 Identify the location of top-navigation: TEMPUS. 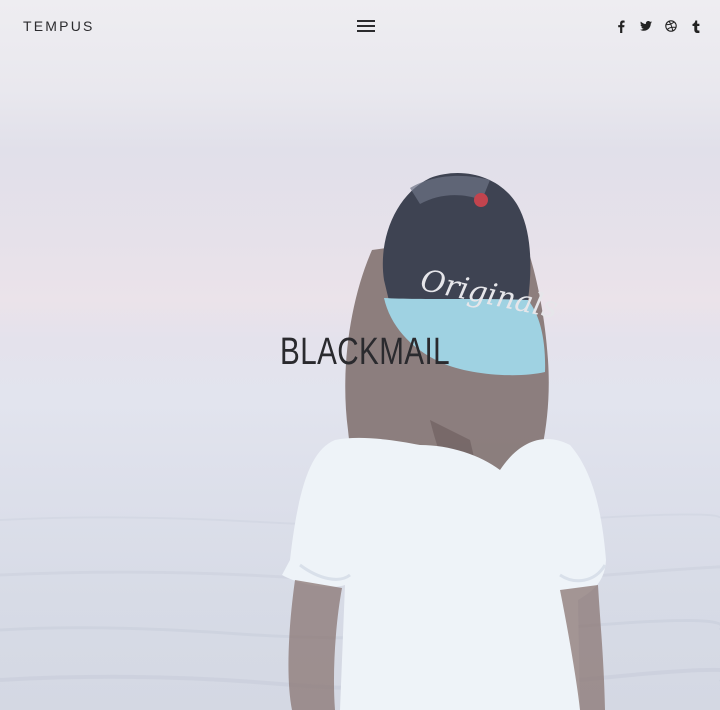
(360, 27).